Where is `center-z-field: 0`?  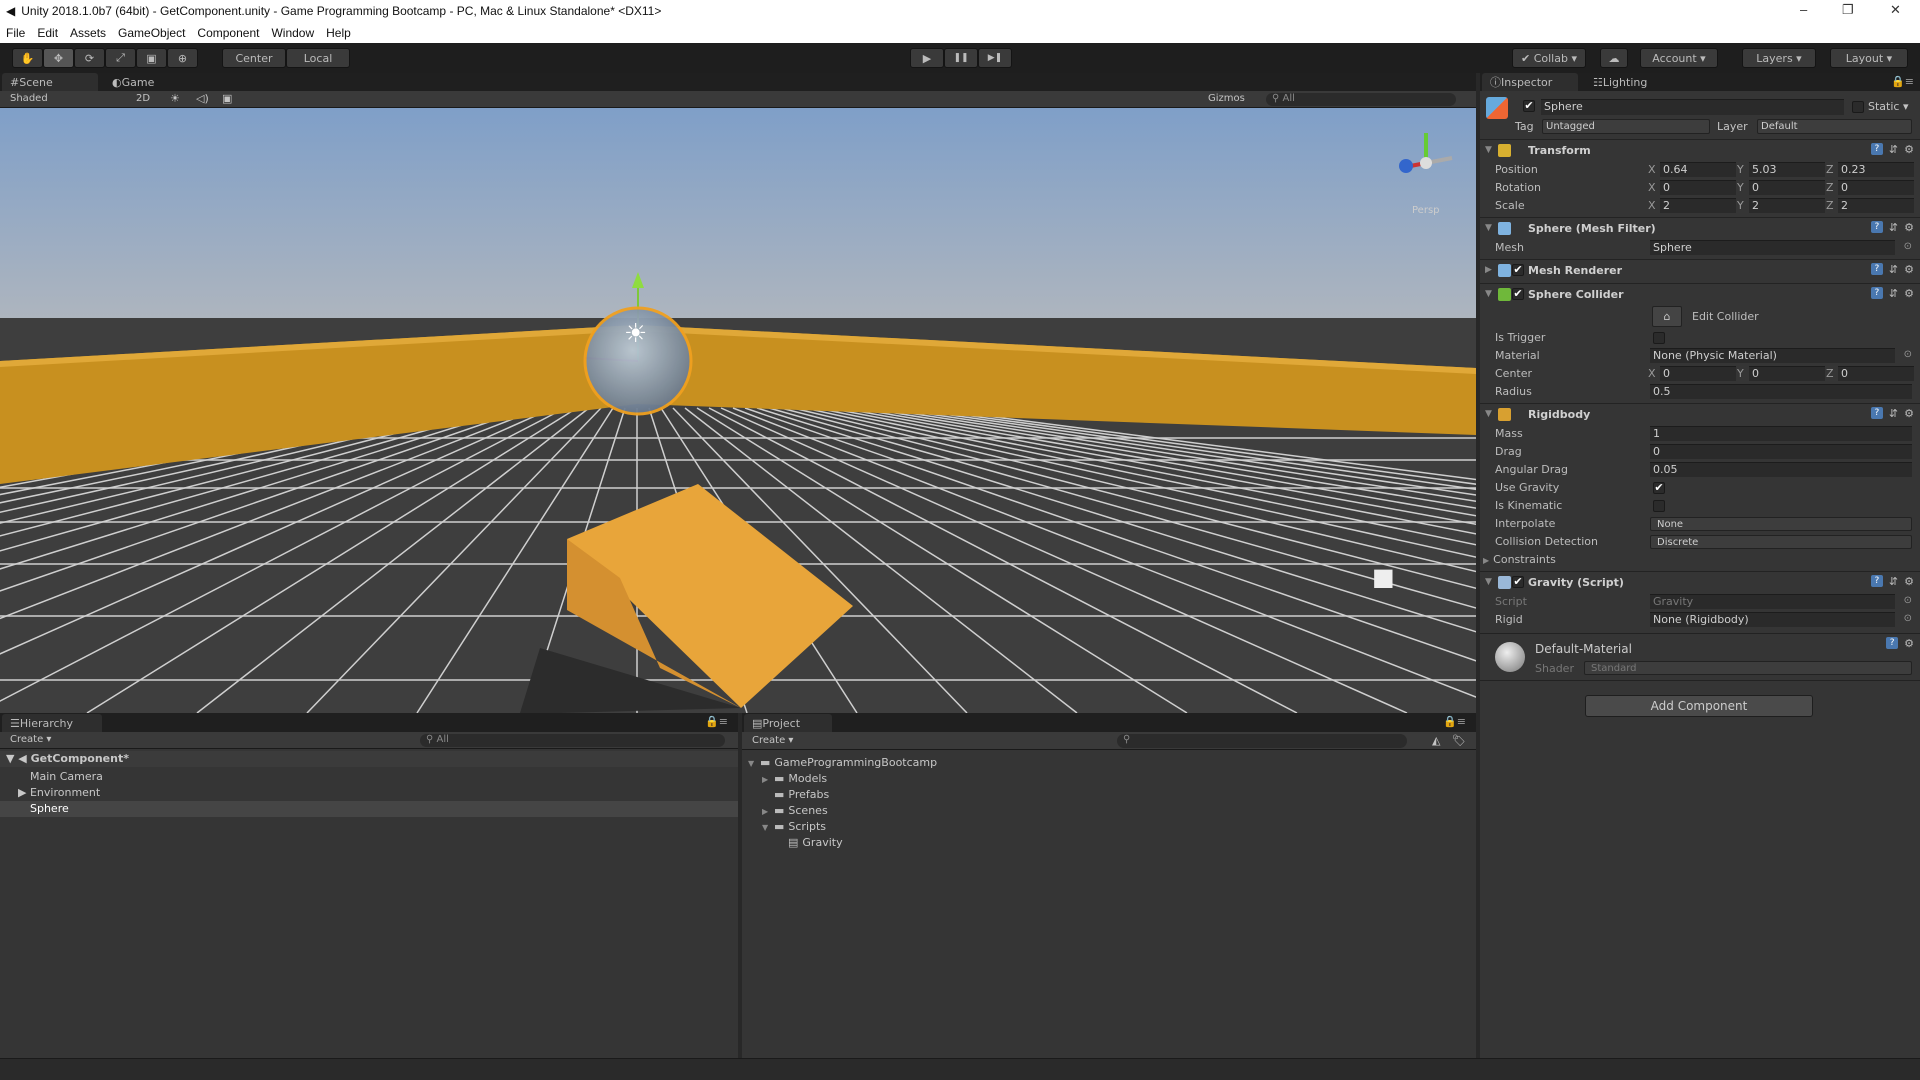
center-z-field: 0 is located at coordinates (1876, 373).